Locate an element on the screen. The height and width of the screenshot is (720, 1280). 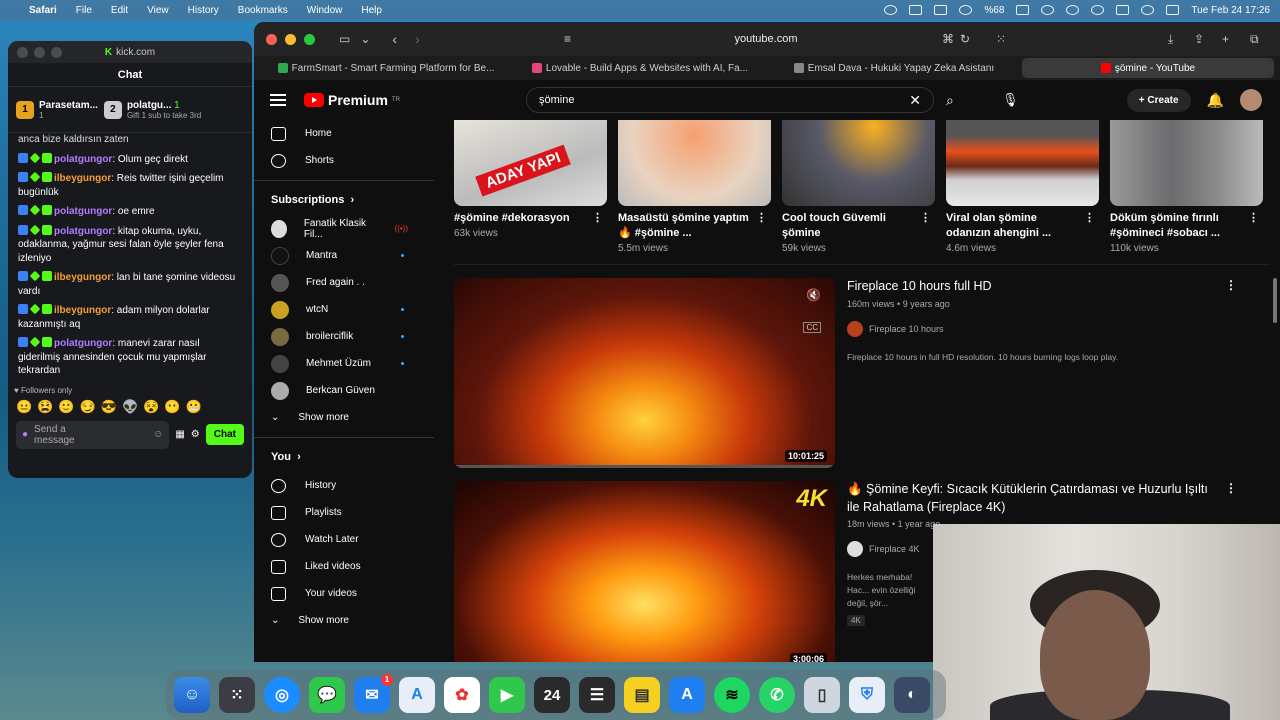
menu-file: File is located at coordinates (84, 10).